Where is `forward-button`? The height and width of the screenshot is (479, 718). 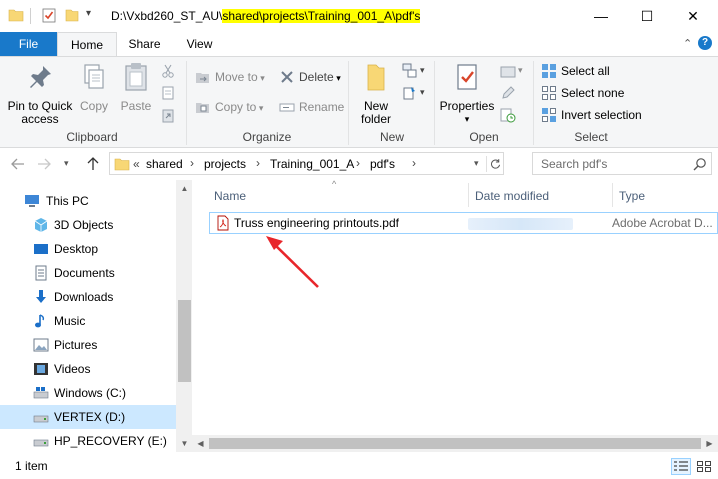 forward-button is located at coordinates (44, 164).